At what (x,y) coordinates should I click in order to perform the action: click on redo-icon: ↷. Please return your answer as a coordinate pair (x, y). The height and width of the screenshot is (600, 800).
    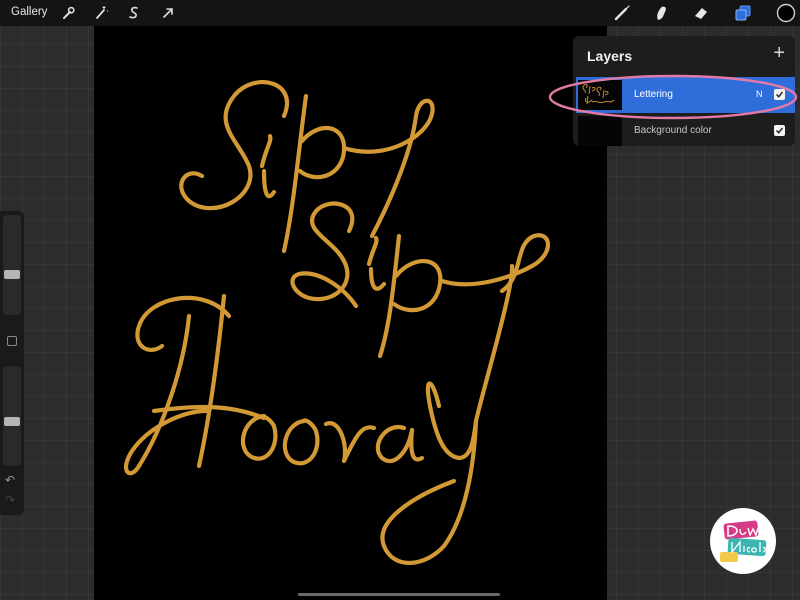
    Looking at the image, I should click on (10, 500).